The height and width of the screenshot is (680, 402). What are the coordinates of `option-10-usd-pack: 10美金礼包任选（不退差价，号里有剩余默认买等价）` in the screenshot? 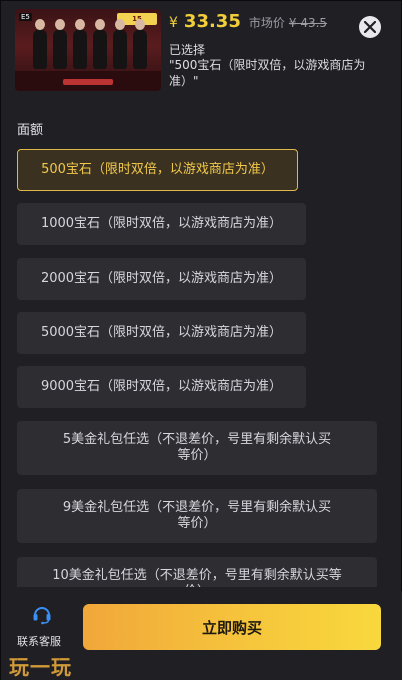 It's located at (197, 572).